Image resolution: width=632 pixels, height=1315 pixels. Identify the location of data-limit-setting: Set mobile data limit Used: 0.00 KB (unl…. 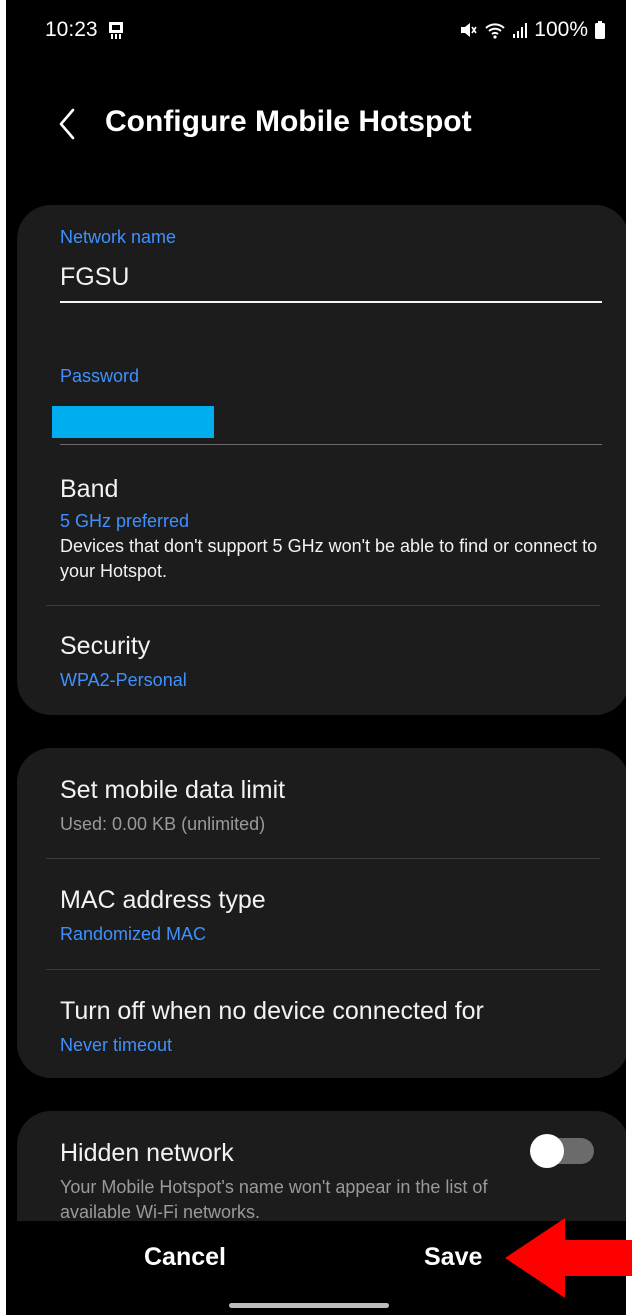
(321, 803).